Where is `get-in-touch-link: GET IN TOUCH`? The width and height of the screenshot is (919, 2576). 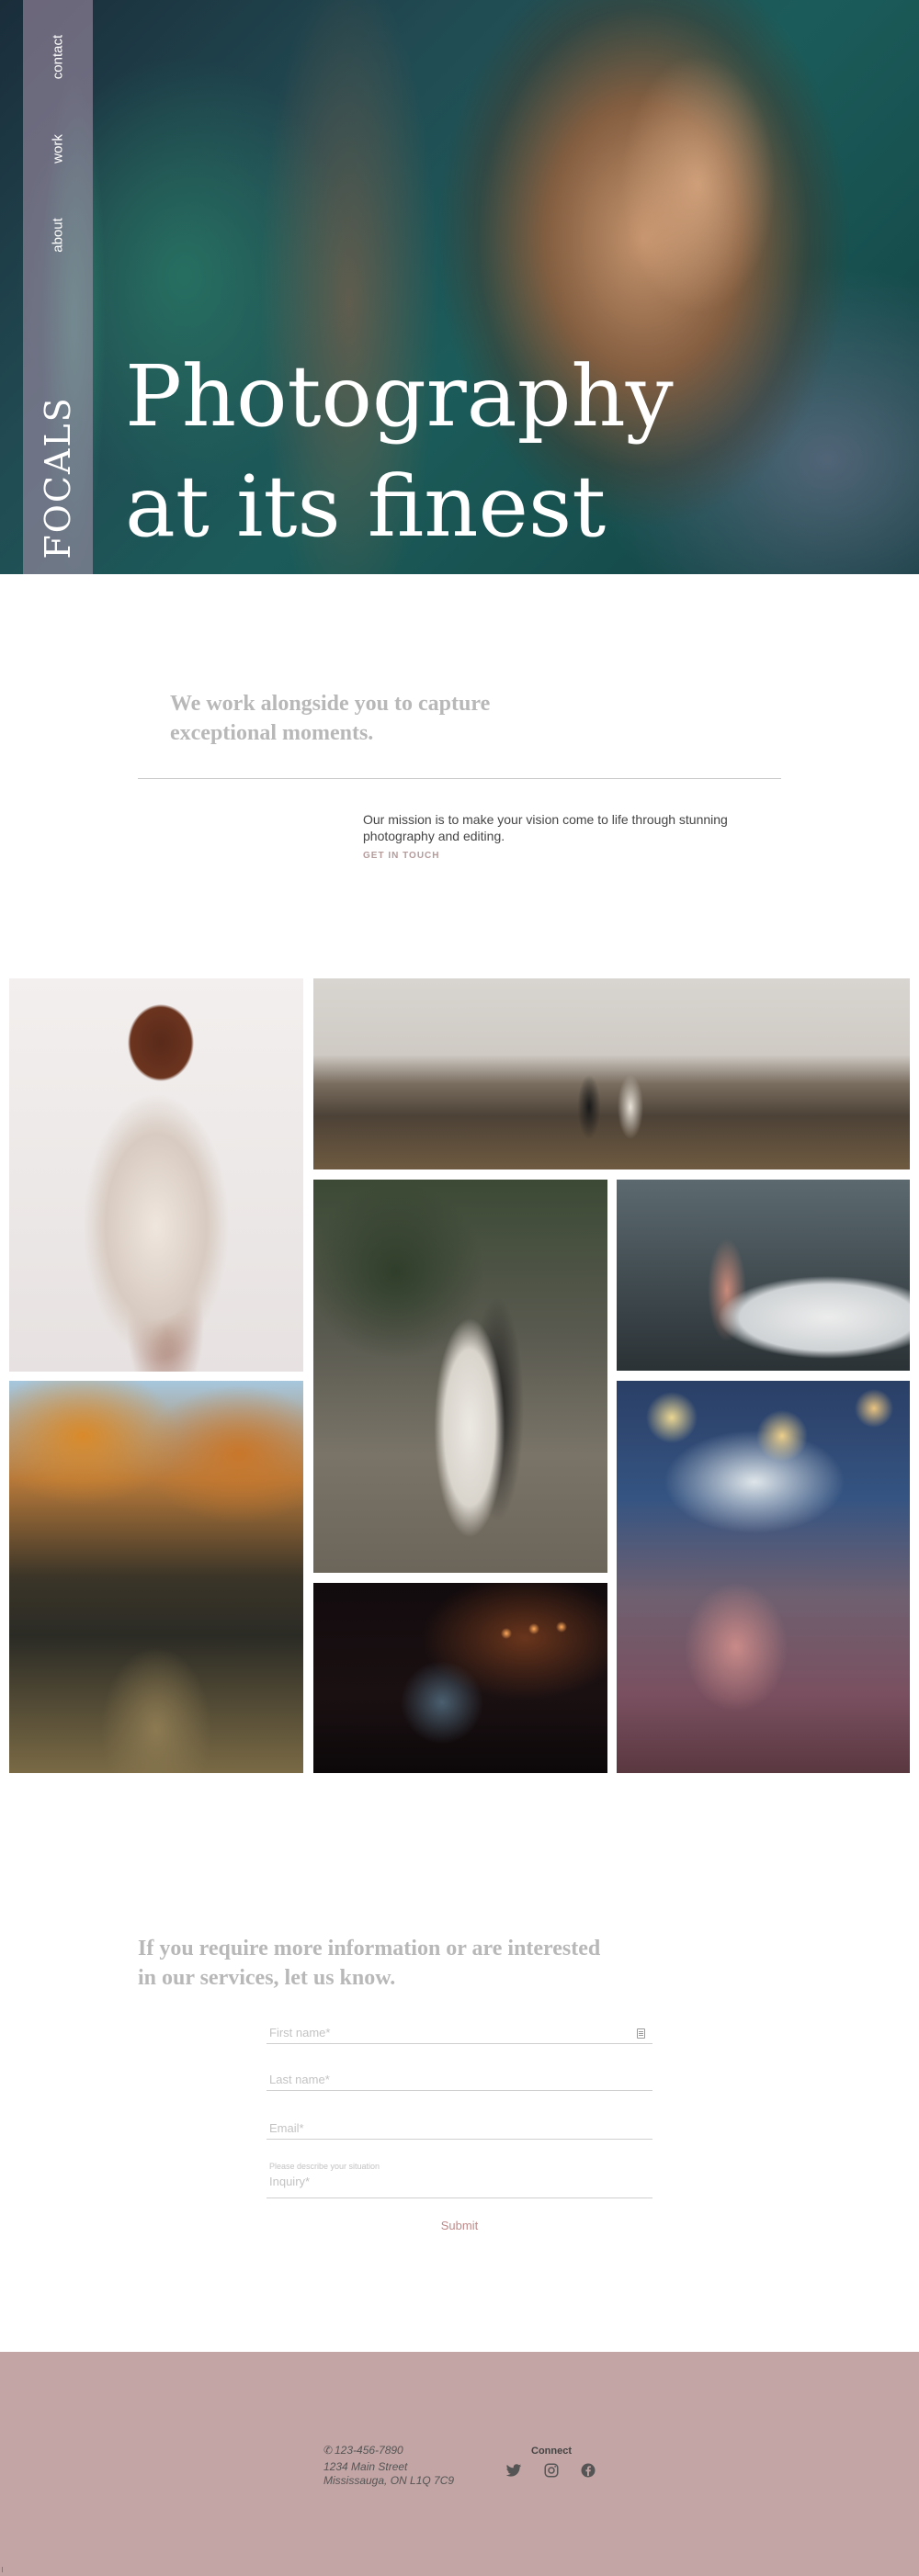
get-in-touch-link: GET IN TOUCH is located at coordinates (401, 856).